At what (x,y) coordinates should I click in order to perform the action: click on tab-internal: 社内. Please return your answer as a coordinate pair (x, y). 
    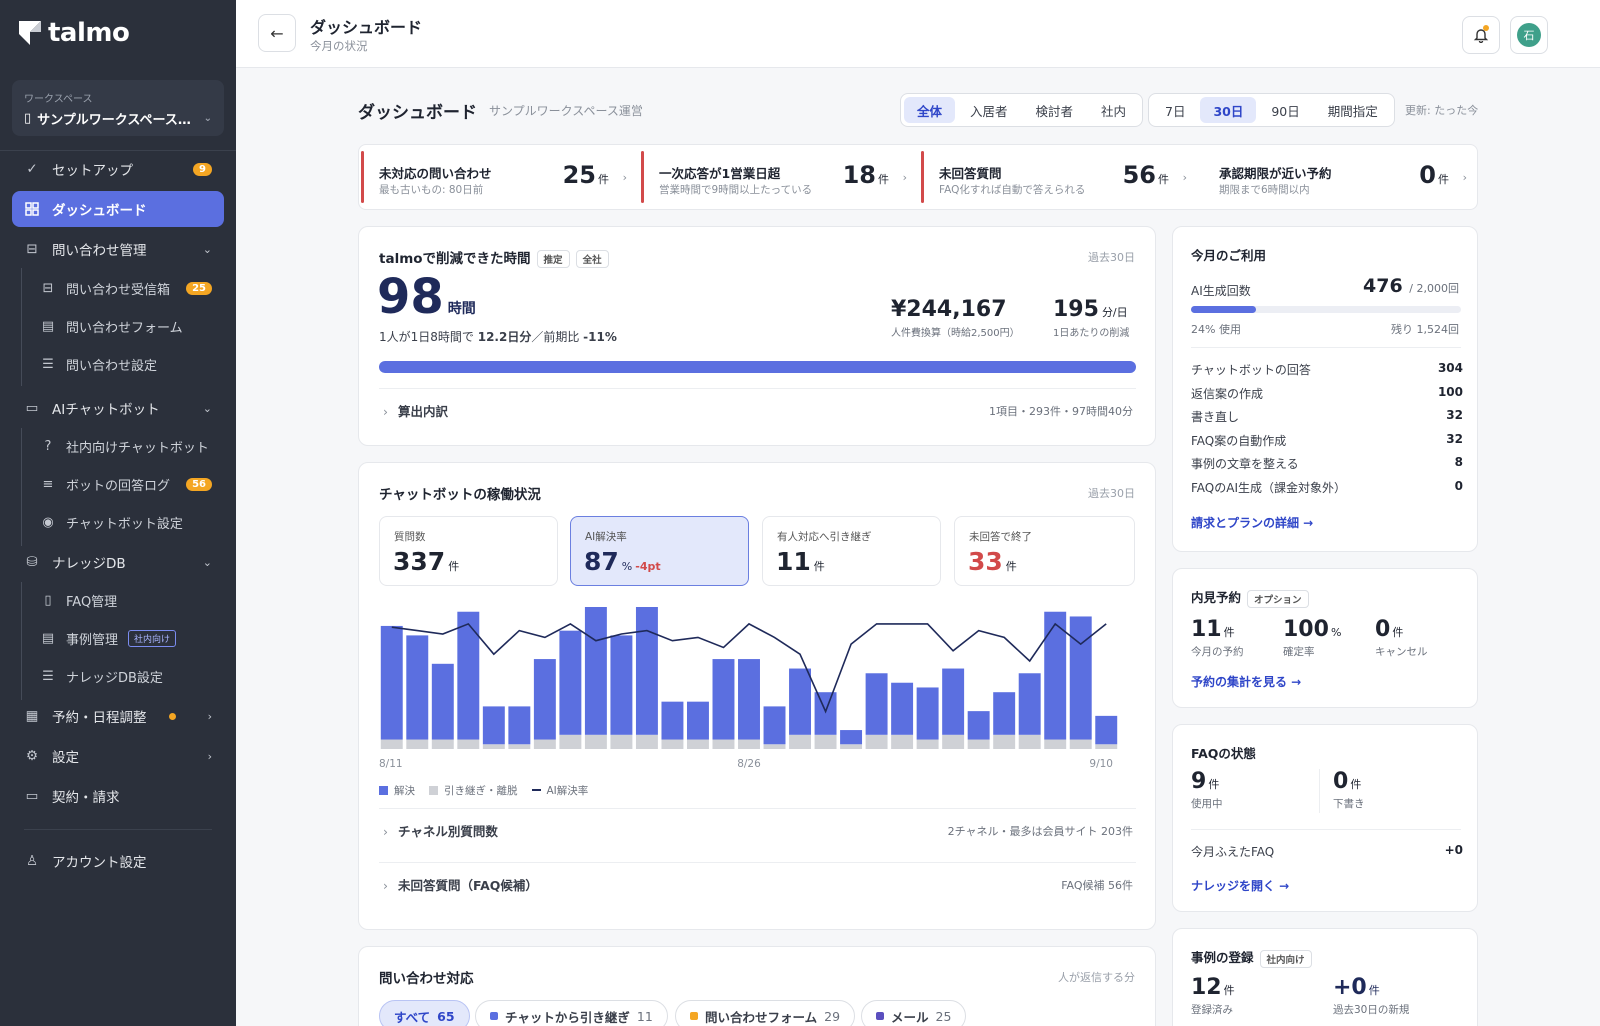
    Looking at the image, I should click on (1113, 110).